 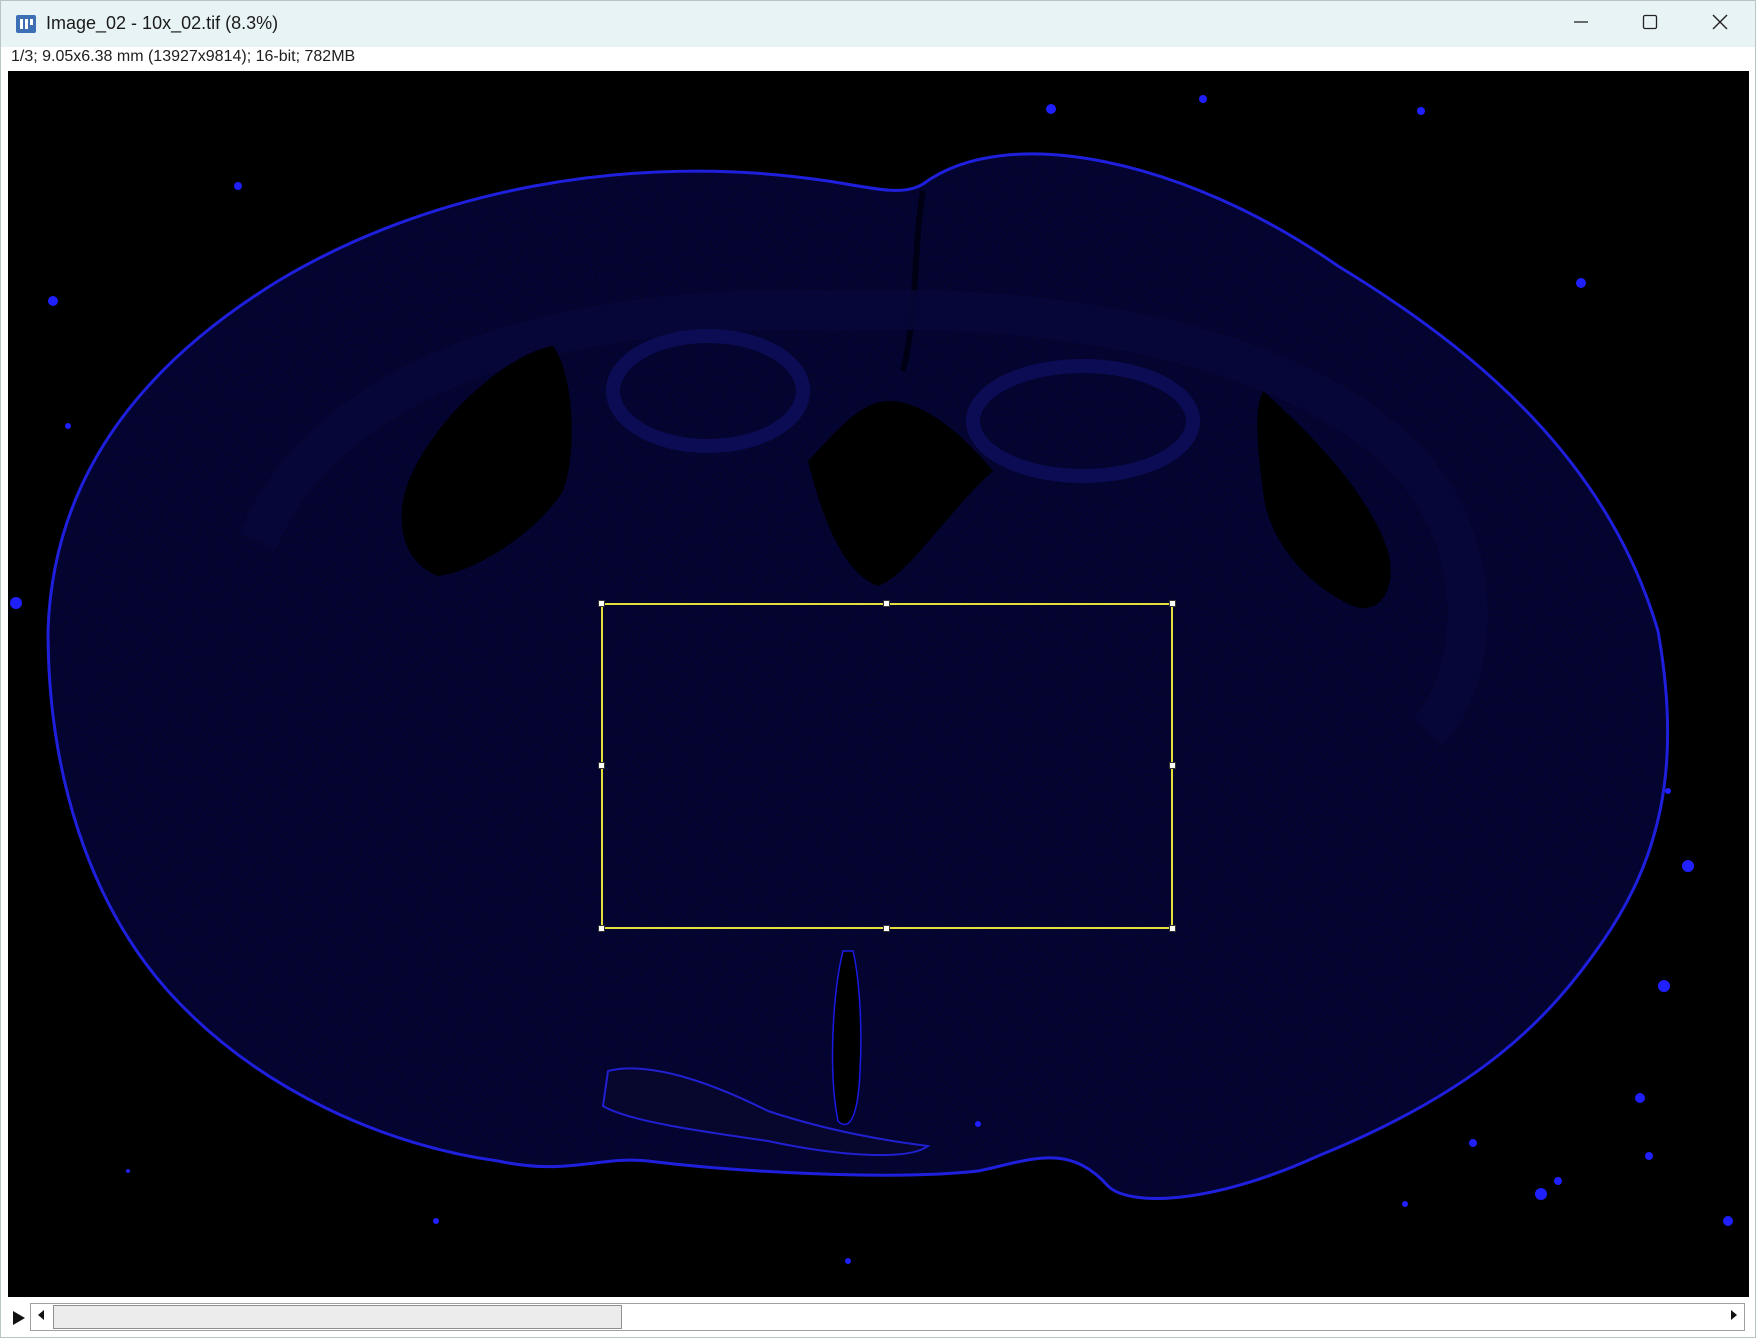 I want to click on roi-handle-top-center, so click(x=886, y=603).